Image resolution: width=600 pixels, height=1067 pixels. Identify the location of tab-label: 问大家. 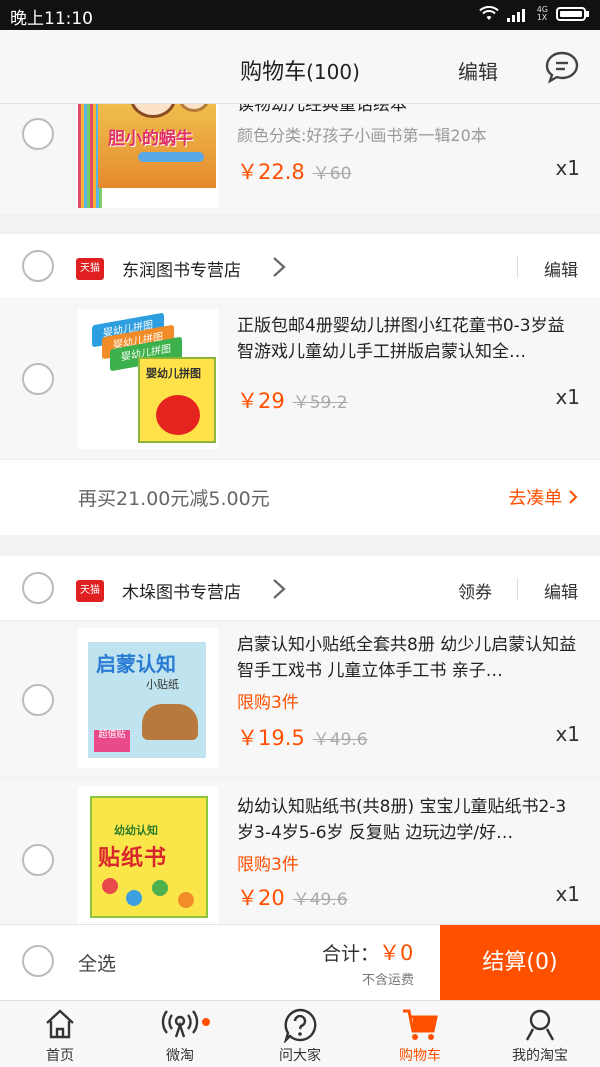
(300, 1056).